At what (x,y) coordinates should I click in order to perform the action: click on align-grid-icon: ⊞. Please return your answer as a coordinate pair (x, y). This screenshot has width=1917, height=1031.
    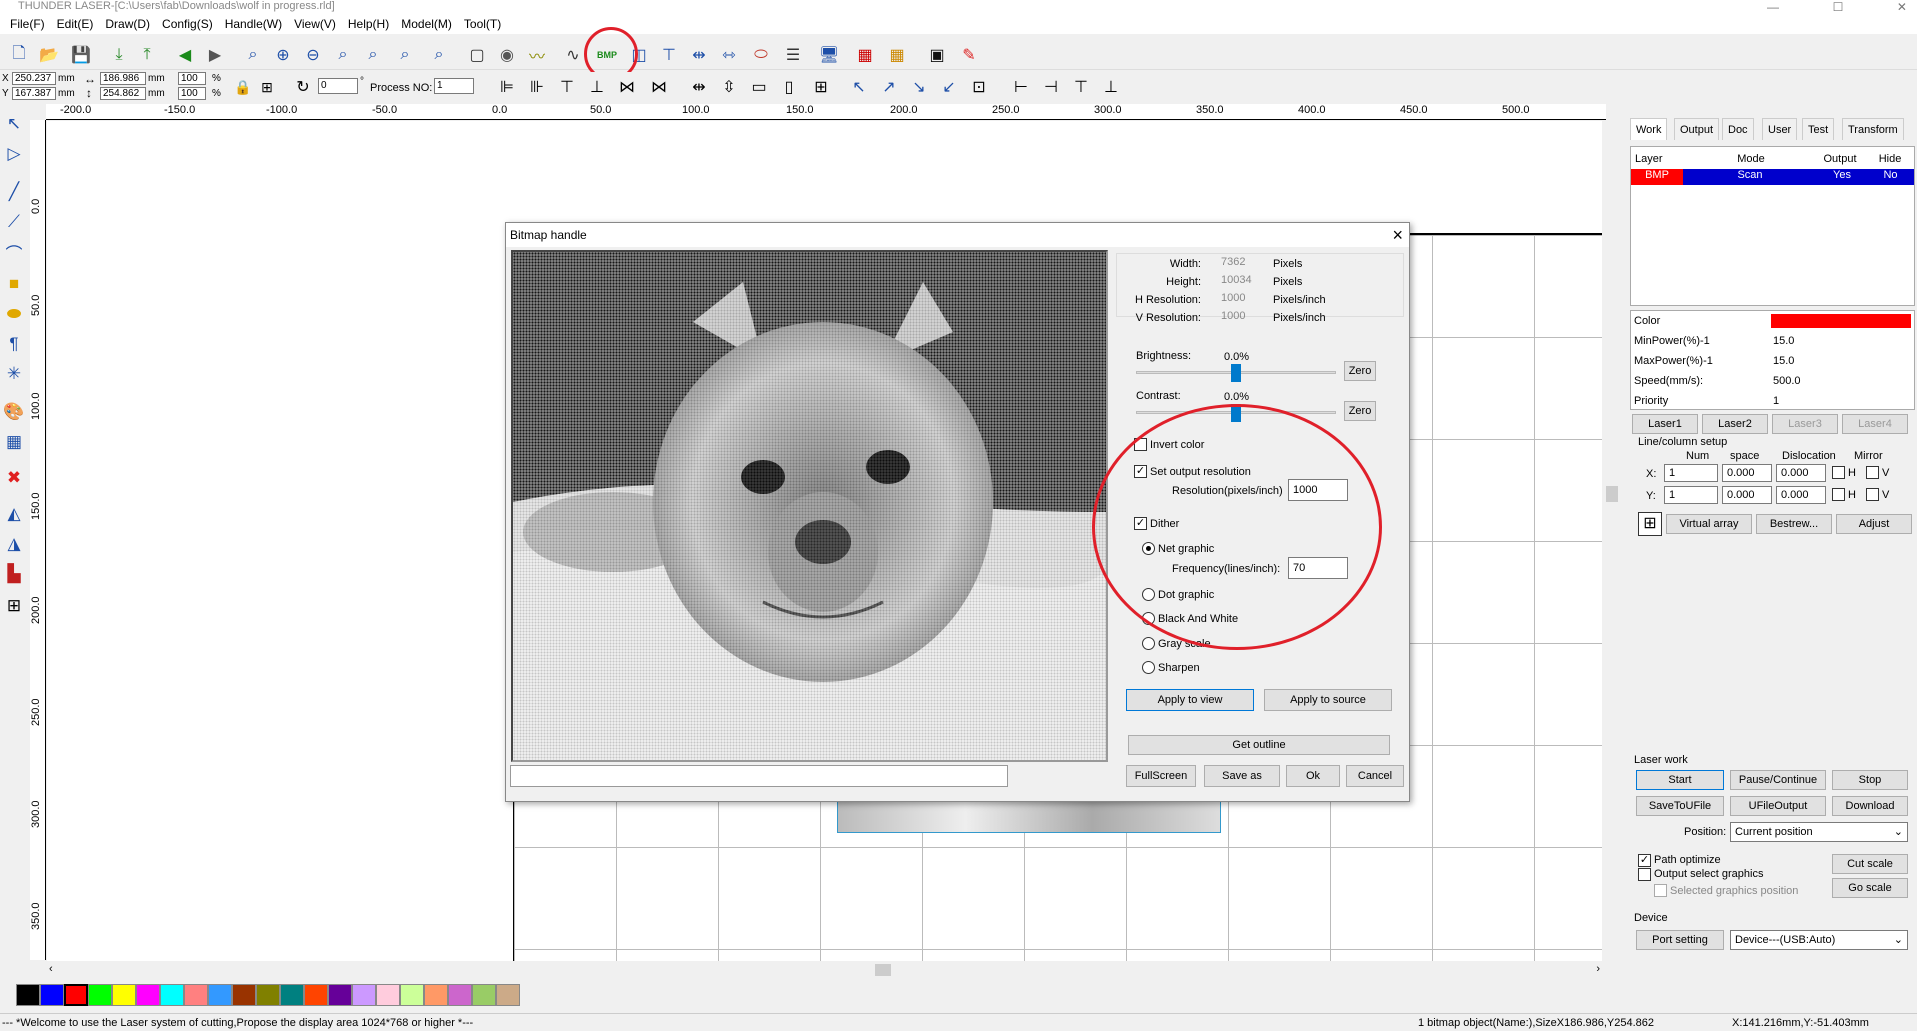
    Looking at the image, I should click on (267, 87).